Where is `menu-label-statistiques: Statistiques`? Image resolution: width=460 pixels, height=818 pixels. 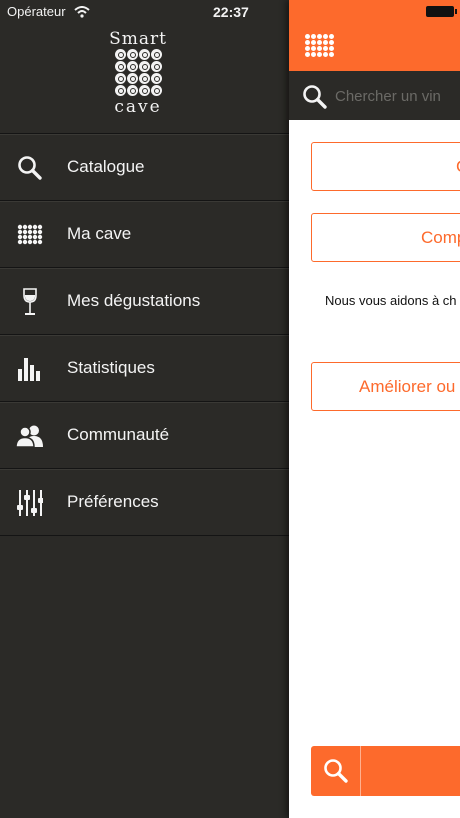 menu-label-statistiques: Statistiques is located at coordinates (111, 367).